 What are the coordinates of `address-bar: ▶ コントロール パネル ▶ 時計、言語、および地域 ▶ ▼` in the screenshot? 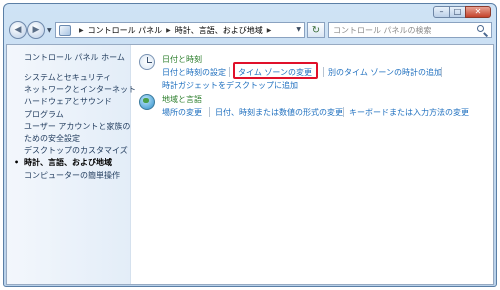 It's located at (180, 30).